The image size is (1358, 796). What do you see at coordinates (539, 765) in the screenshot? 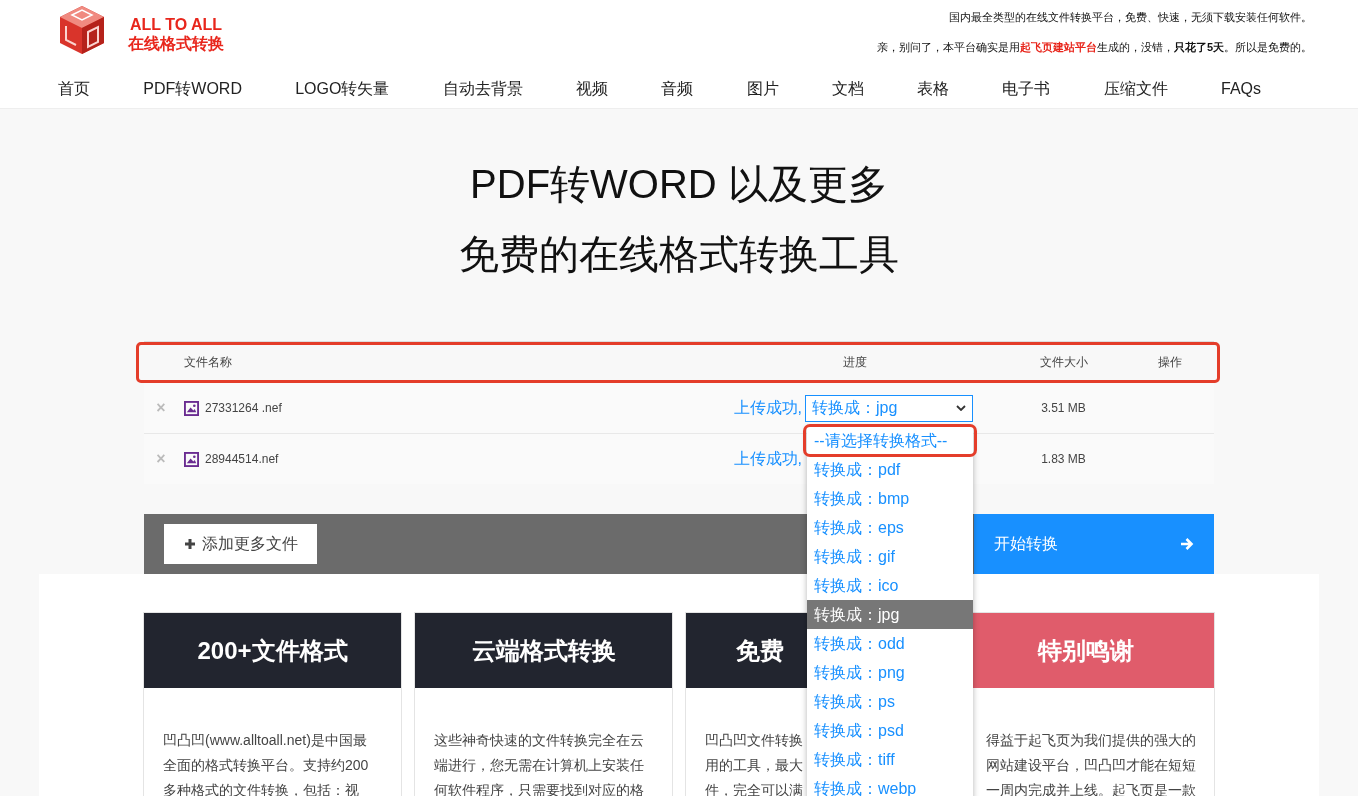
I see `card-text: 端进行，您无需在计算机上安装任` at bounding box center [539, 765].